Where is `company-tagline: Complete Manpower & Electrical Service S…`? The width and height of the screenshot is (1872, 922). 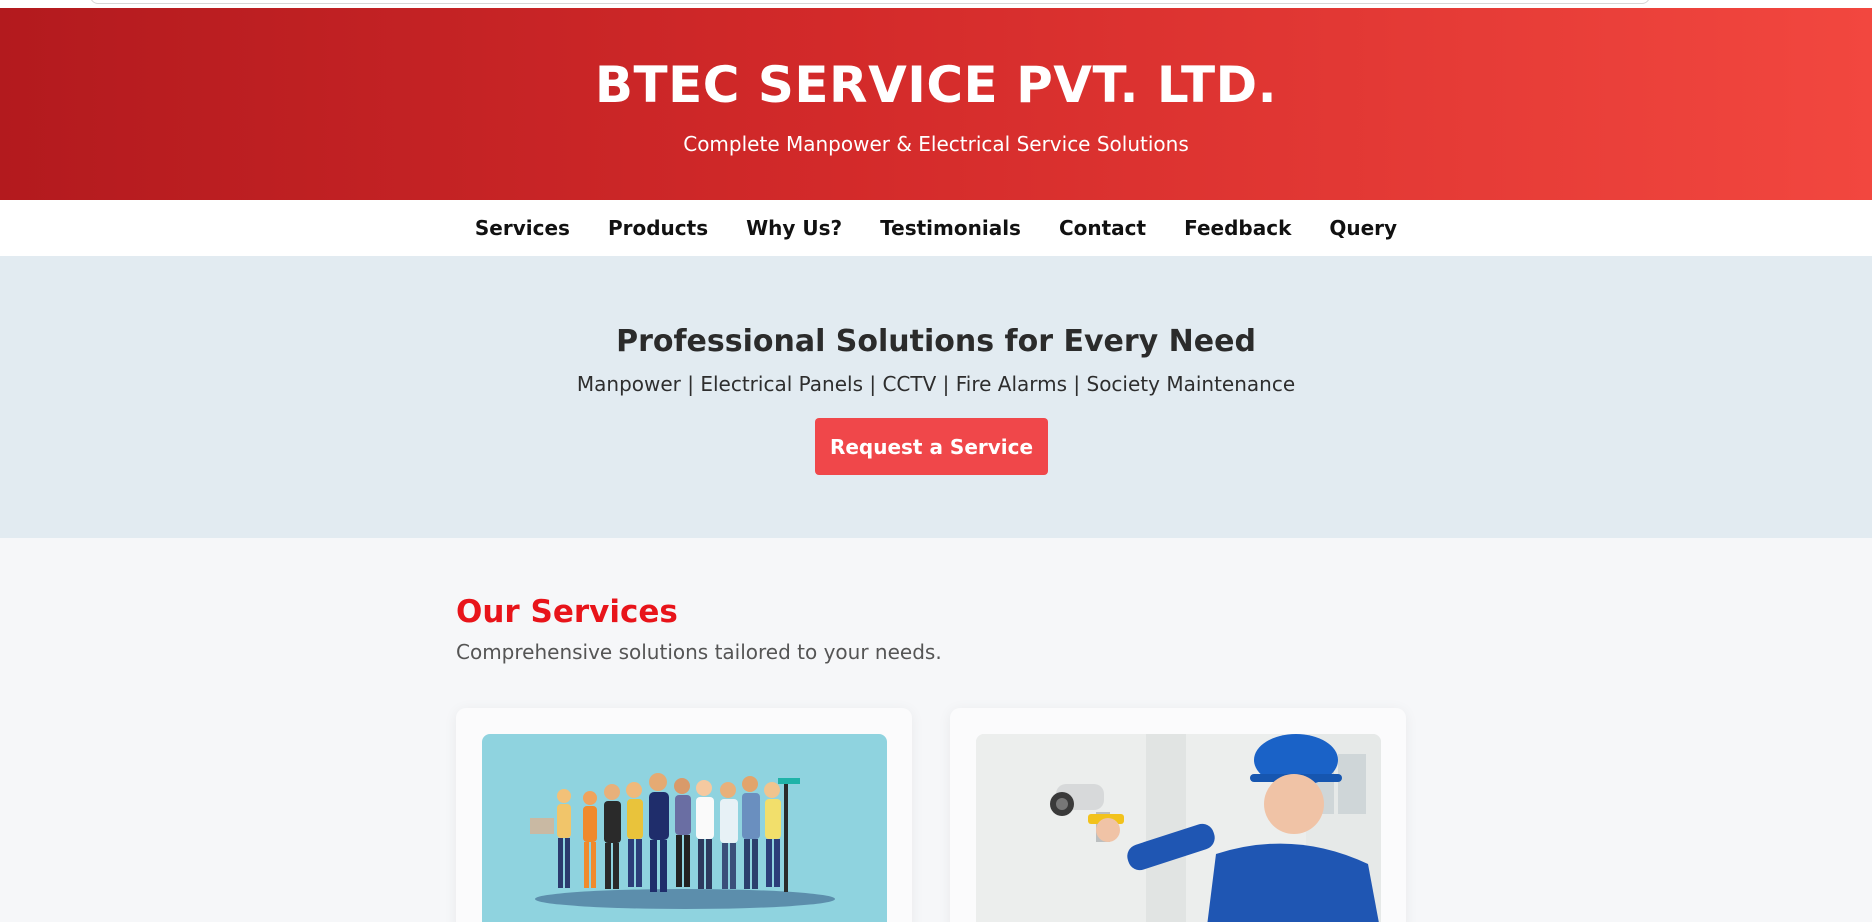 company-tagline: Complete Manpower & Electrical Service S… is located at coordinates (936, 144).